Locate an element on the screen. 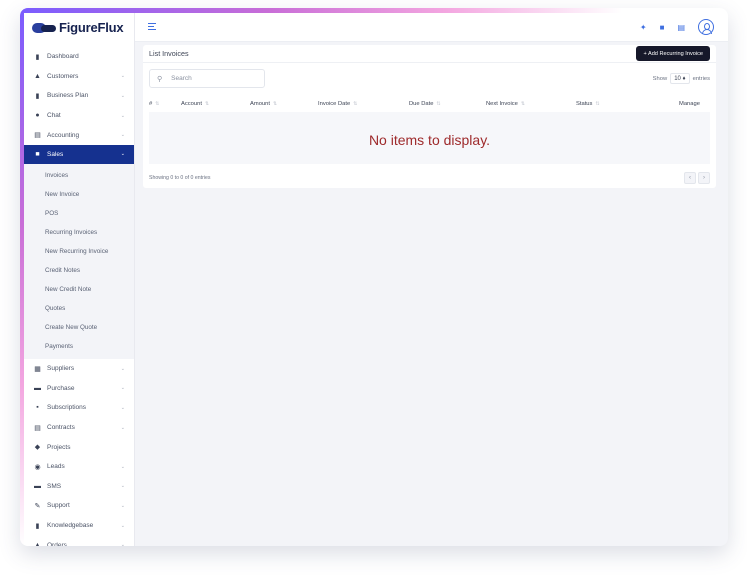  contracts-icon: ▤ is located at coordinates (37, 428).